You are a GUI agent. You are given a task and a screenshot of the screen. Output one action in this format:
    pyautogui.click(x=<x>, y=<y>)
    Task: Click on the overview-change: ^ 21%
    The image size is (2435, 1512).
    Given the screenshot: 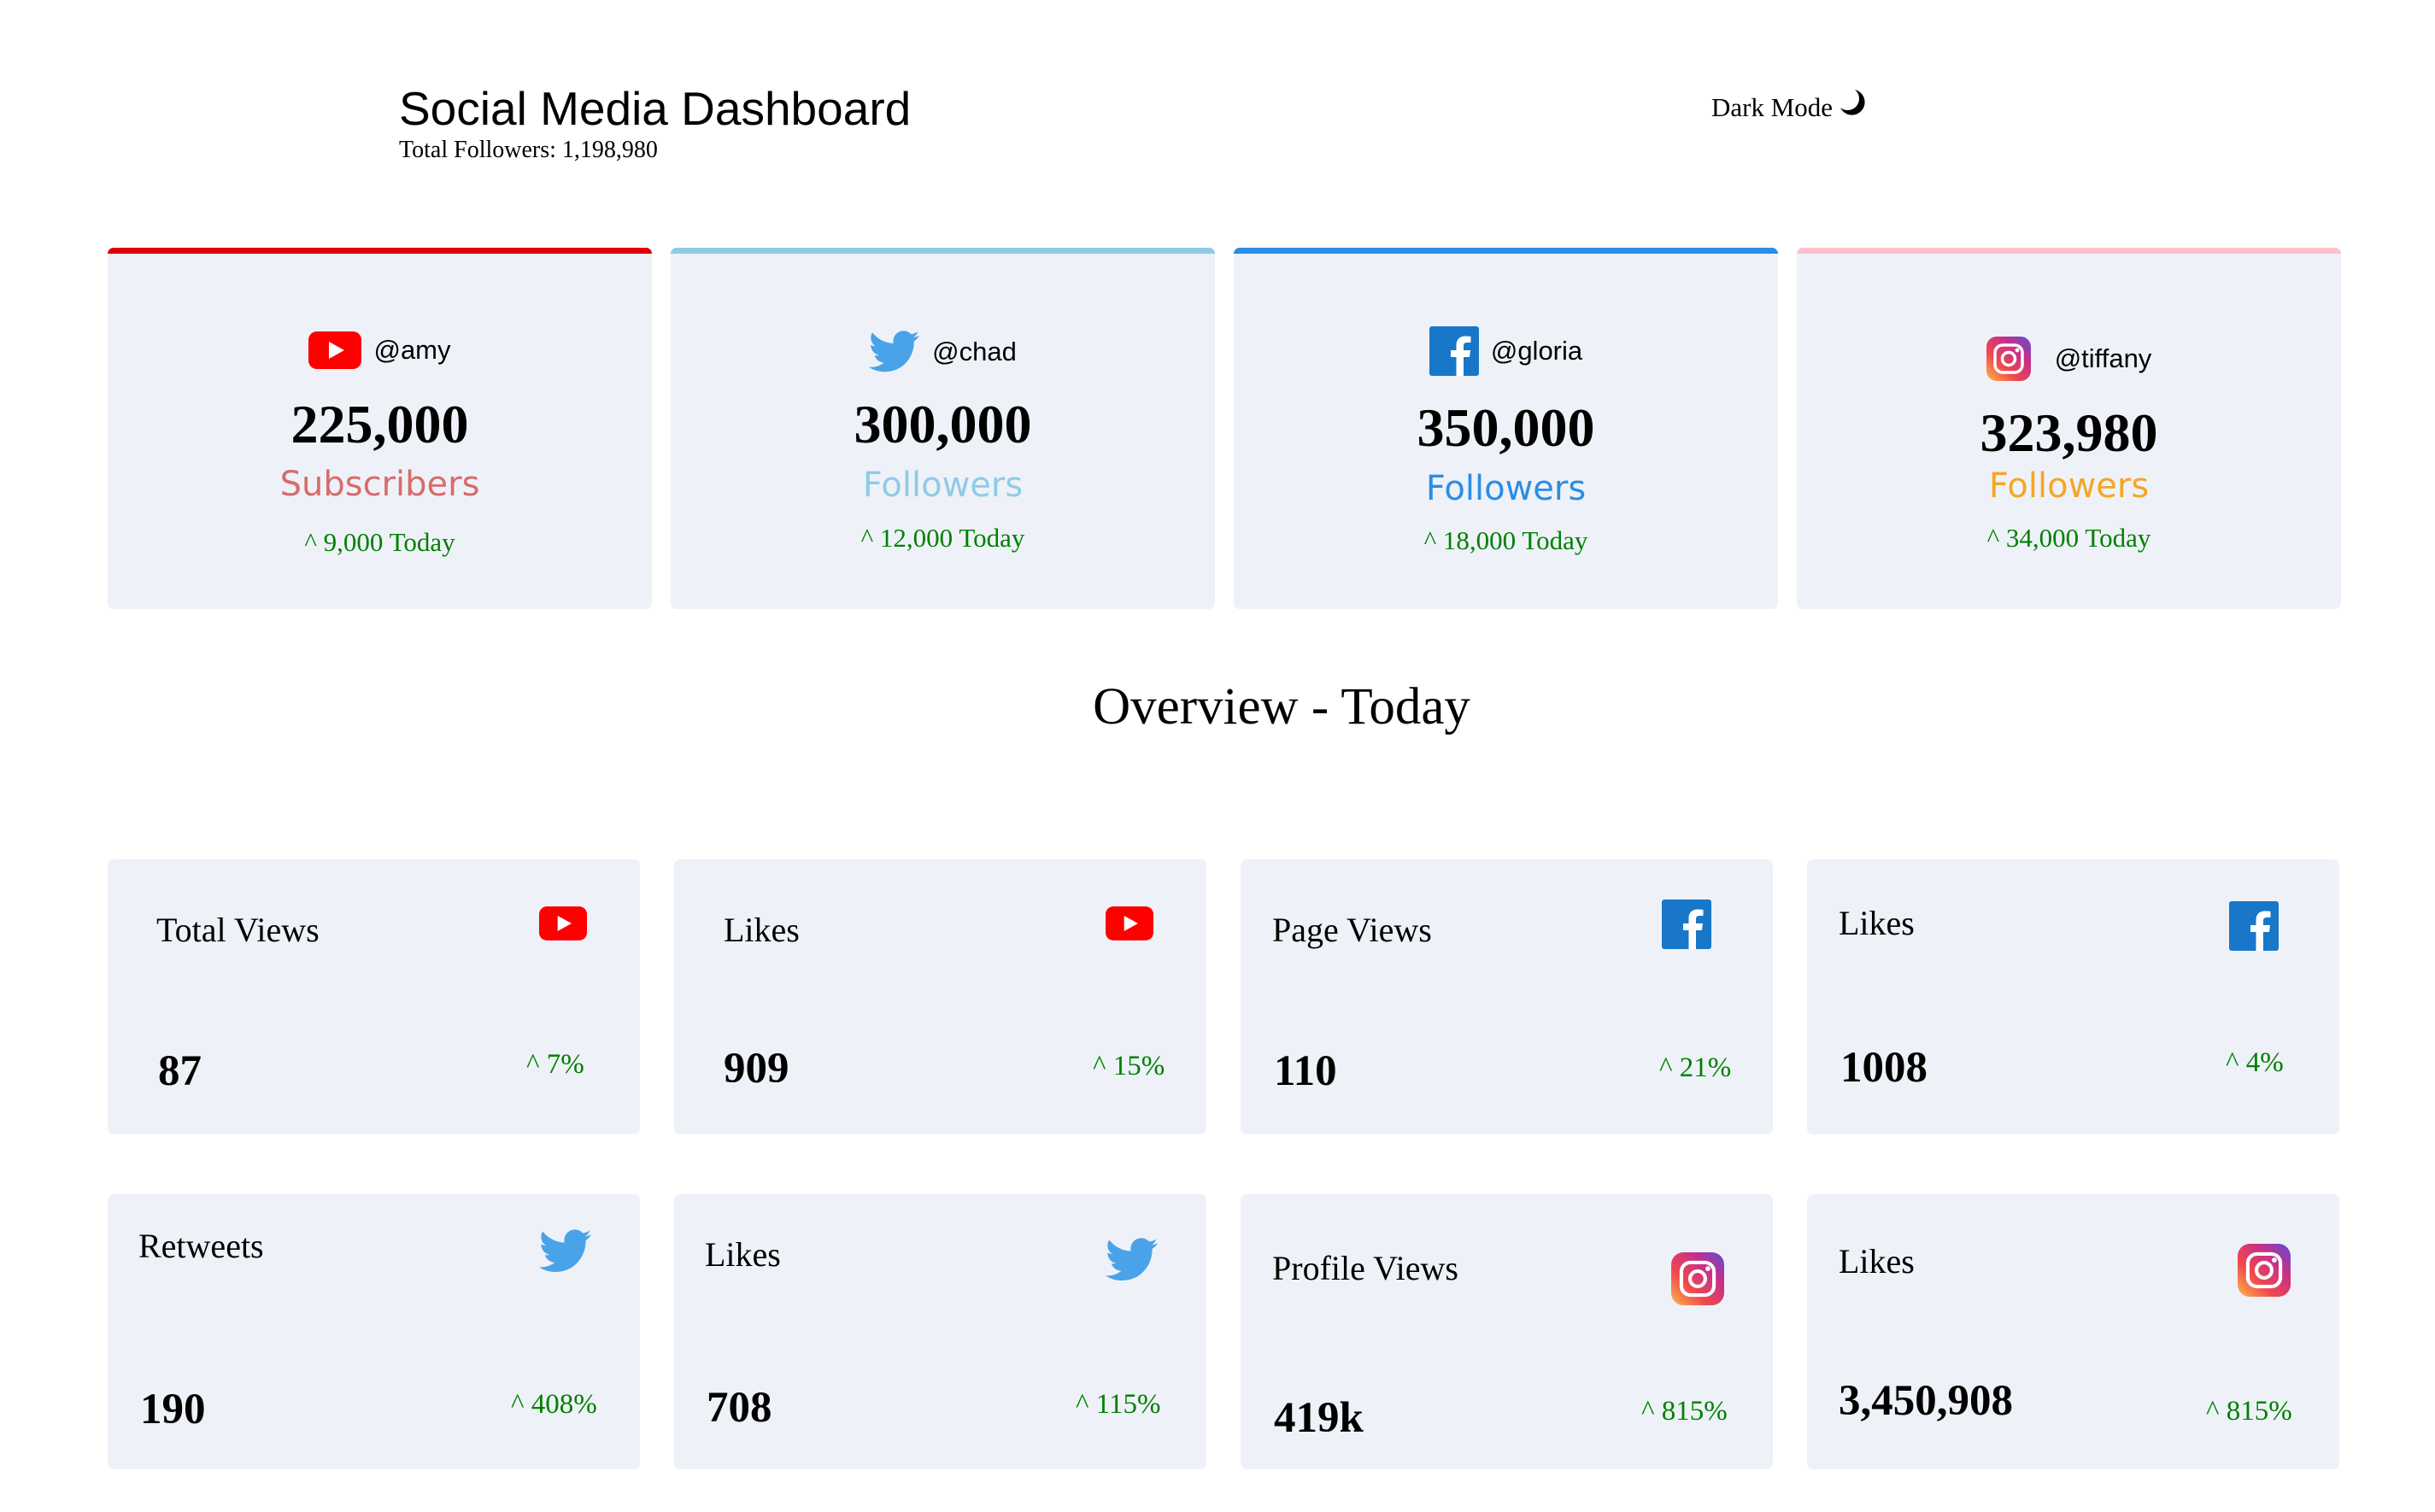 What is the action you would take?
    pyautogui.click(x=1695, y=1067)
    